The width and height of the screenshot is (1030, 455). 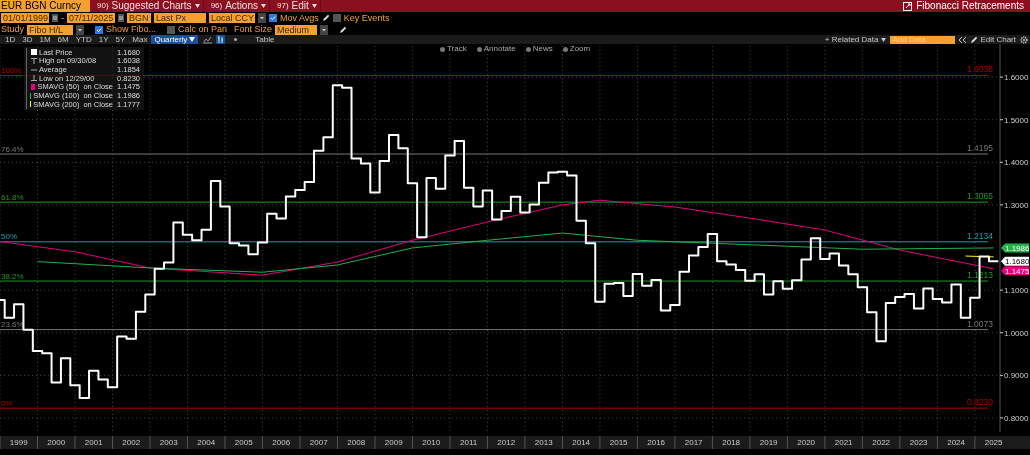 I want to click on axis-label: 2007, so click(x=318, y=442).